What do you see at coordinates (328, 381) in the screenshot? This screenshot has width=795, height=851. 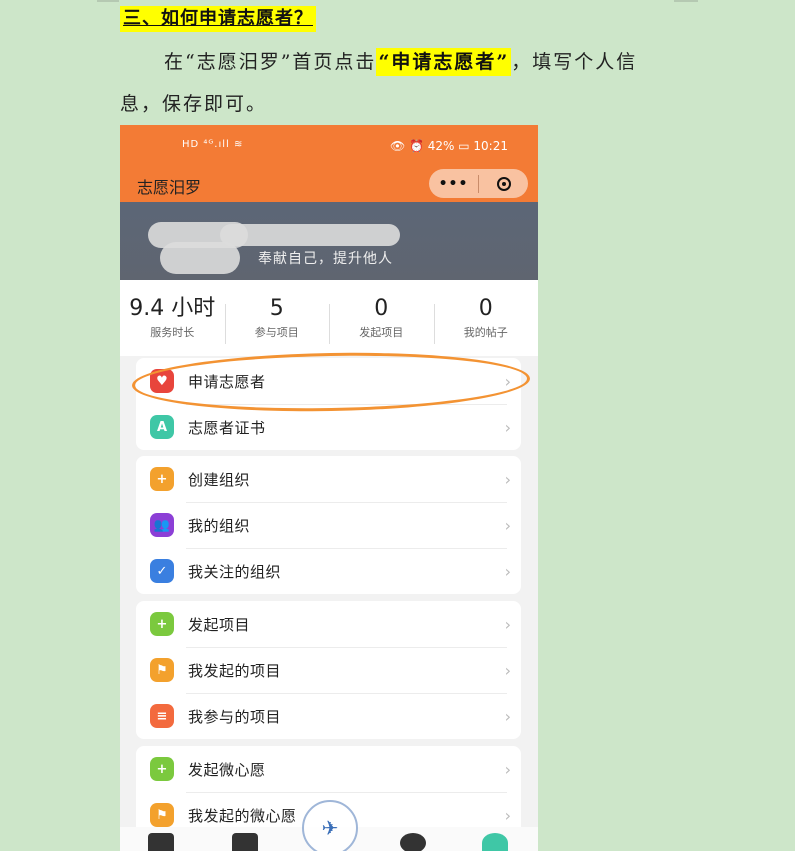 I see `menu-item: ♥ 申请志愿者 ›` at bounding box center [328, 381].